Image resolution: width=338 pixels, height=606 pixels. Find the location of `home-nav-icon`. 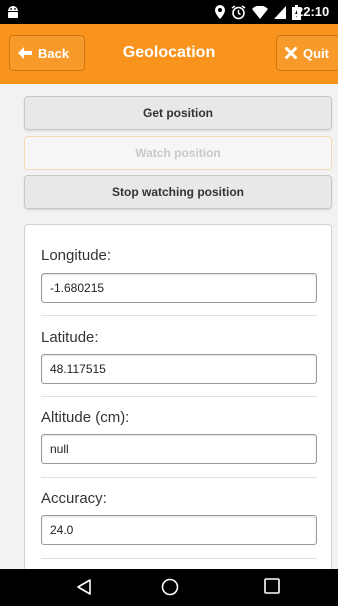

home-nav-icon is located at coordinates (170, 587).